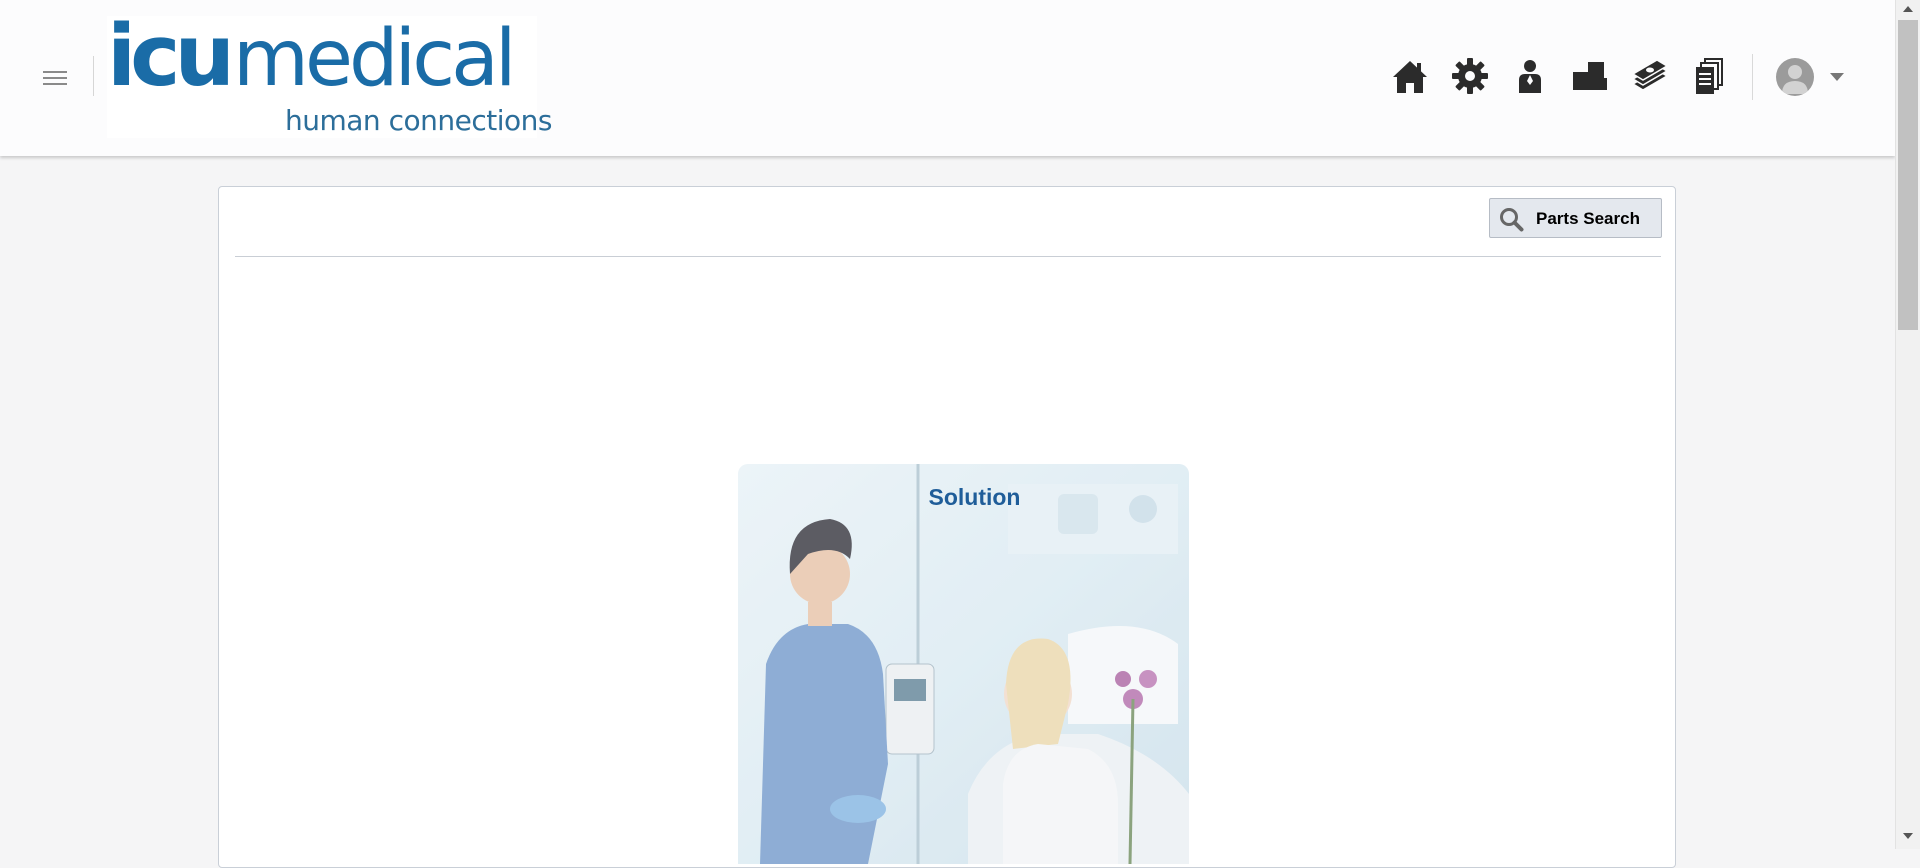 The height and width of the screenshot is (868, 1920). Describe the element at coordinates (1650, 76) in the screenshot. I see `money-icon` at that location.